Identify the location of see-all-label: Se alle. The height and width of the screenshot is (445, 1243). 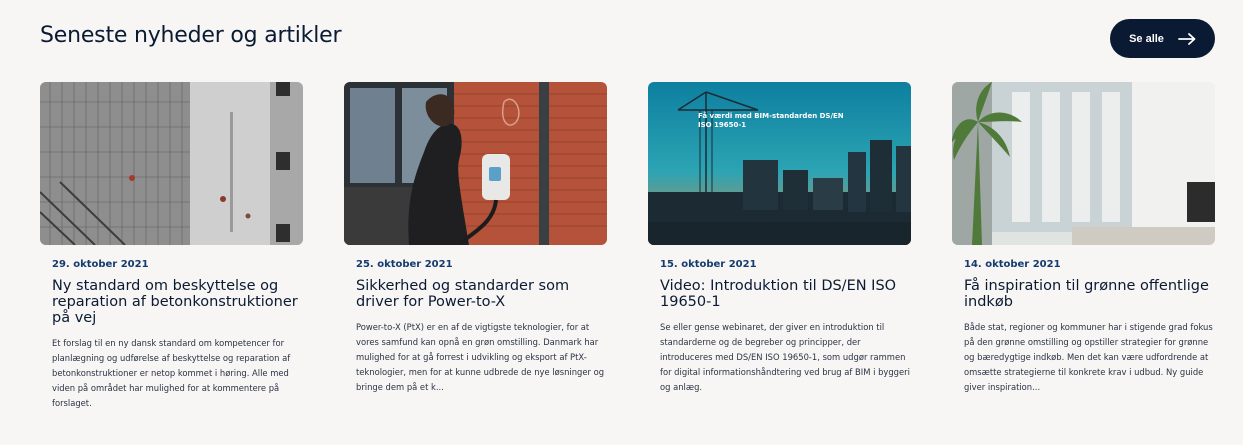
(1146, 38).